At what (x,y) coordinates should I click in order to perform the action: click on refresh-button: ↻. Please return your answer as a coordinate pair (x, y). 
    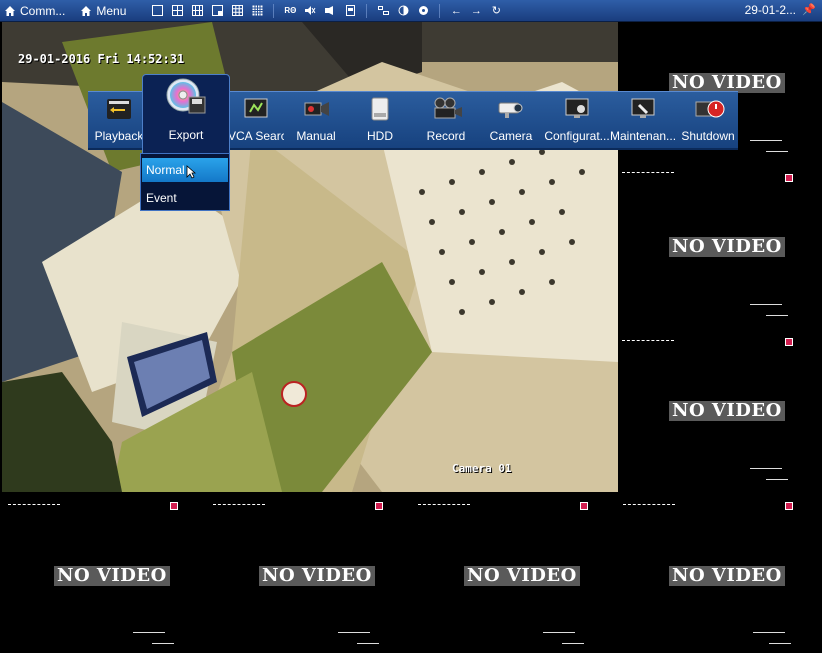
    Looking at the image, I should click on (496, 10).